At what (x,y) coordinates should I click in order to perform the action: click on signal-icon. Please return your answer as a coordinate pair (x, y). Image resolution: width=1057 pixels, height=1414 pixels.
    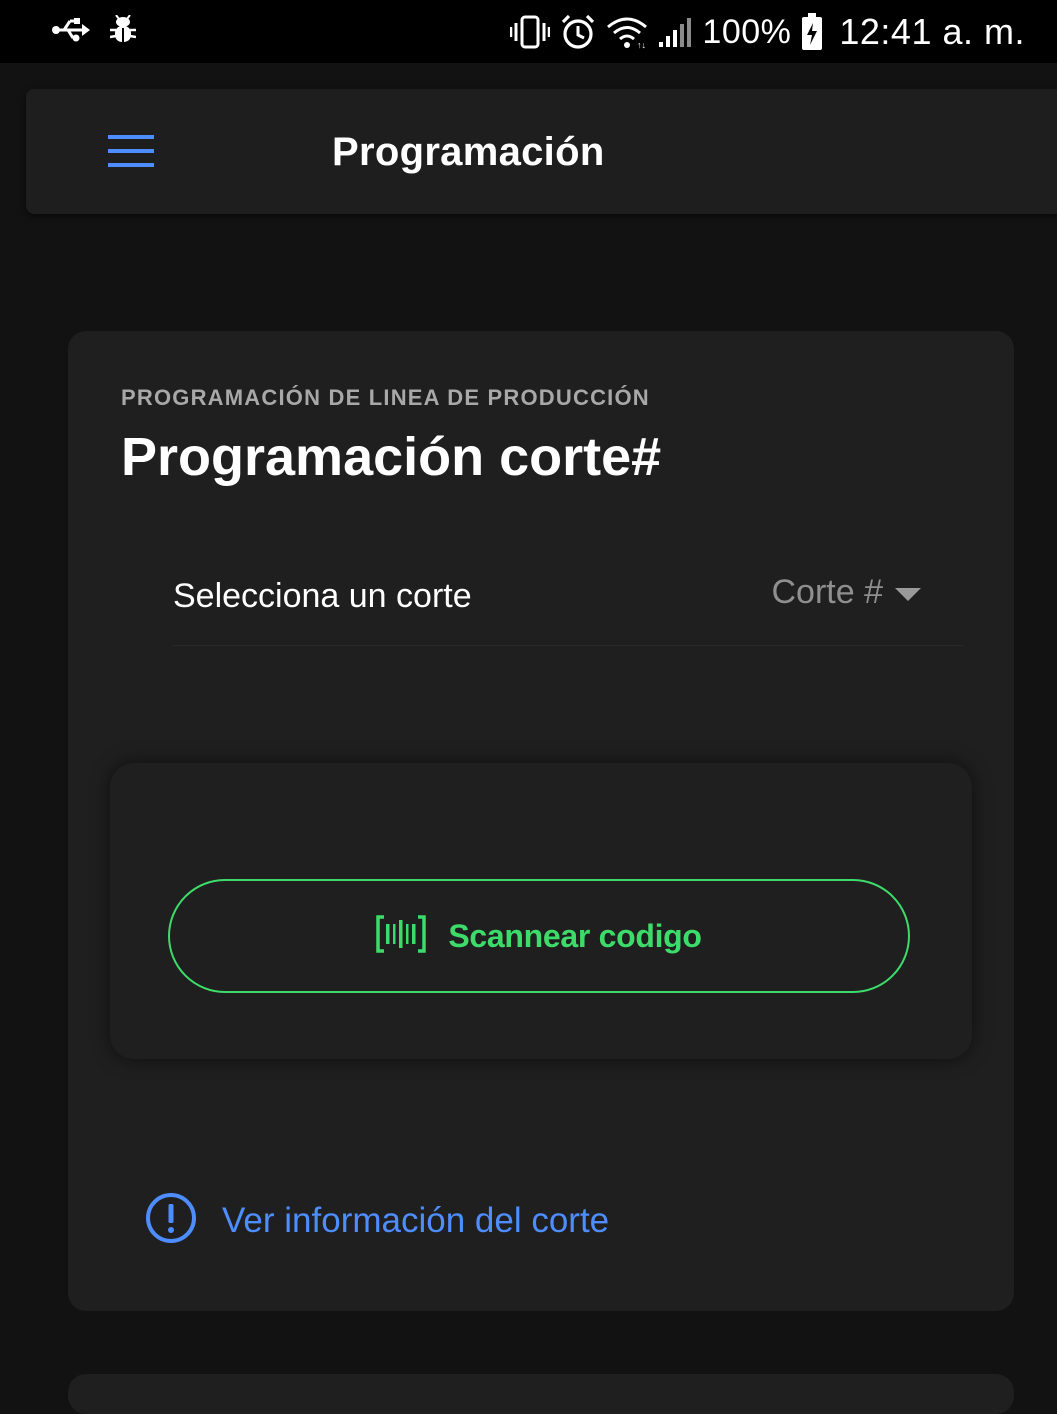
    Looking at the image, I should click on (675, 32).